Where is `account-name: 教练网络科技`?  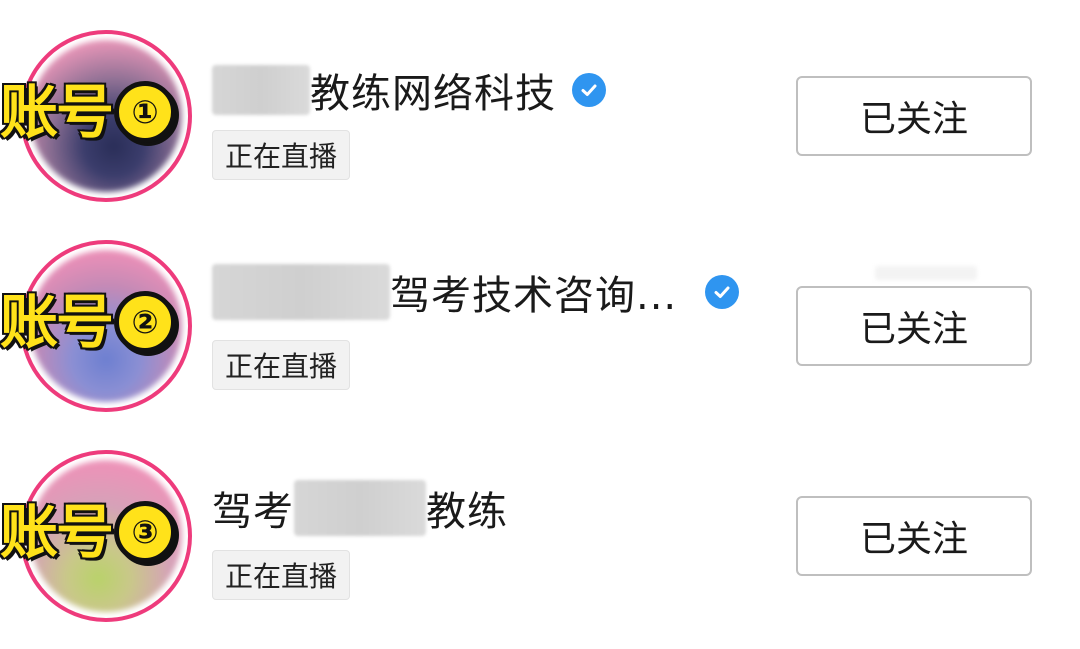
account-name: 教练网络科技 is located at coordinates (409, 90).